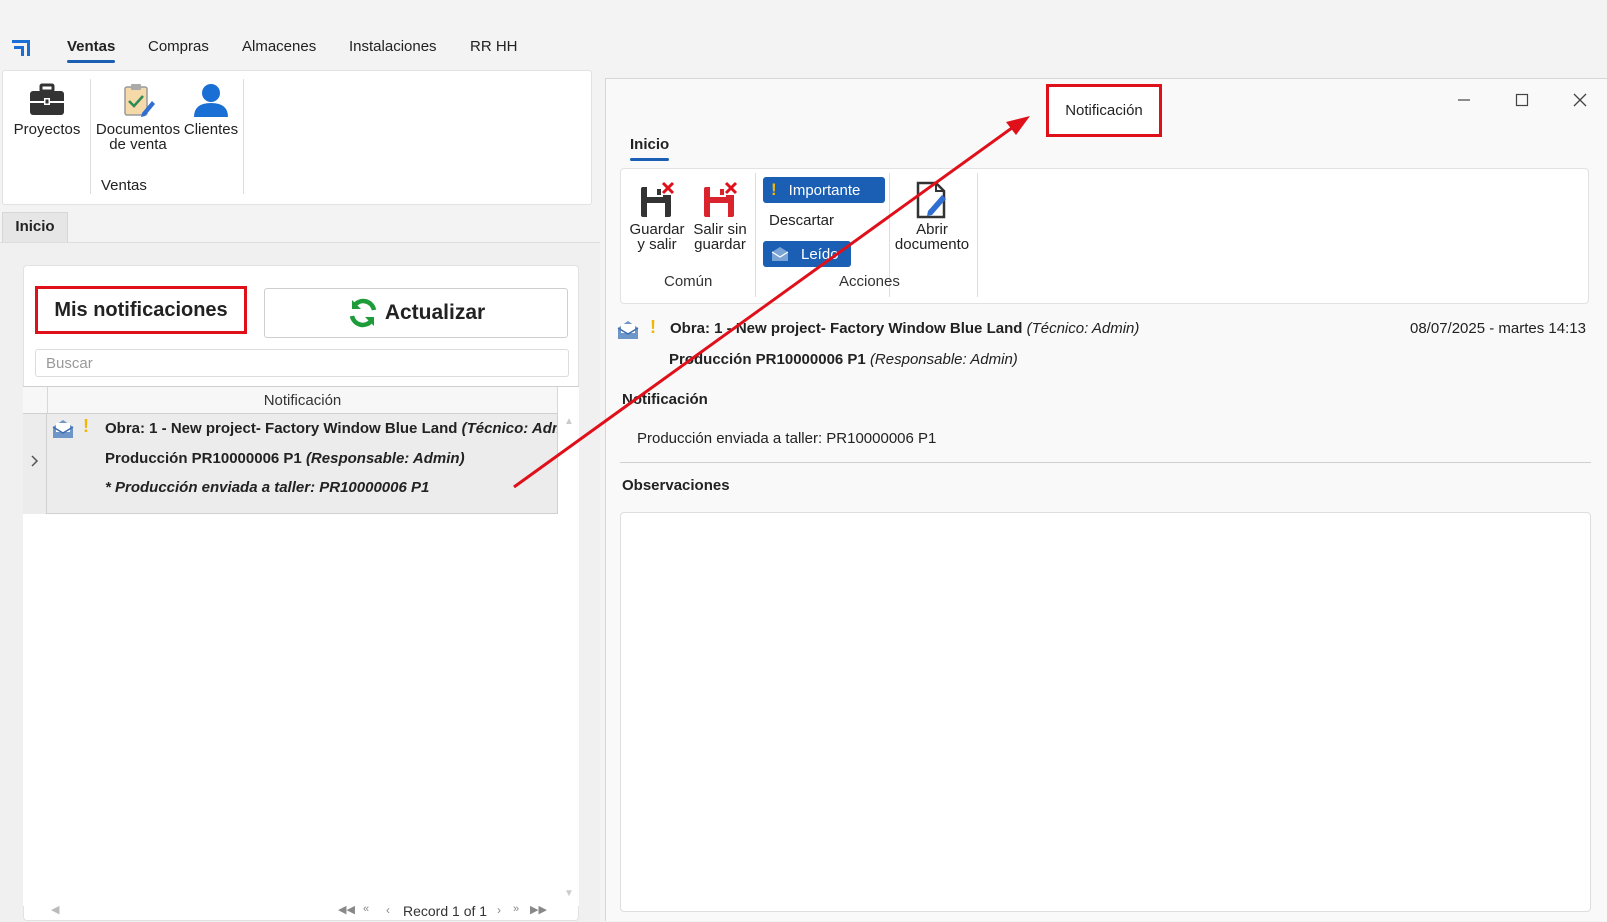 The width and height of the screenshot is (1607, 922). I want to click on app-logo-icon, so click(22, 47).